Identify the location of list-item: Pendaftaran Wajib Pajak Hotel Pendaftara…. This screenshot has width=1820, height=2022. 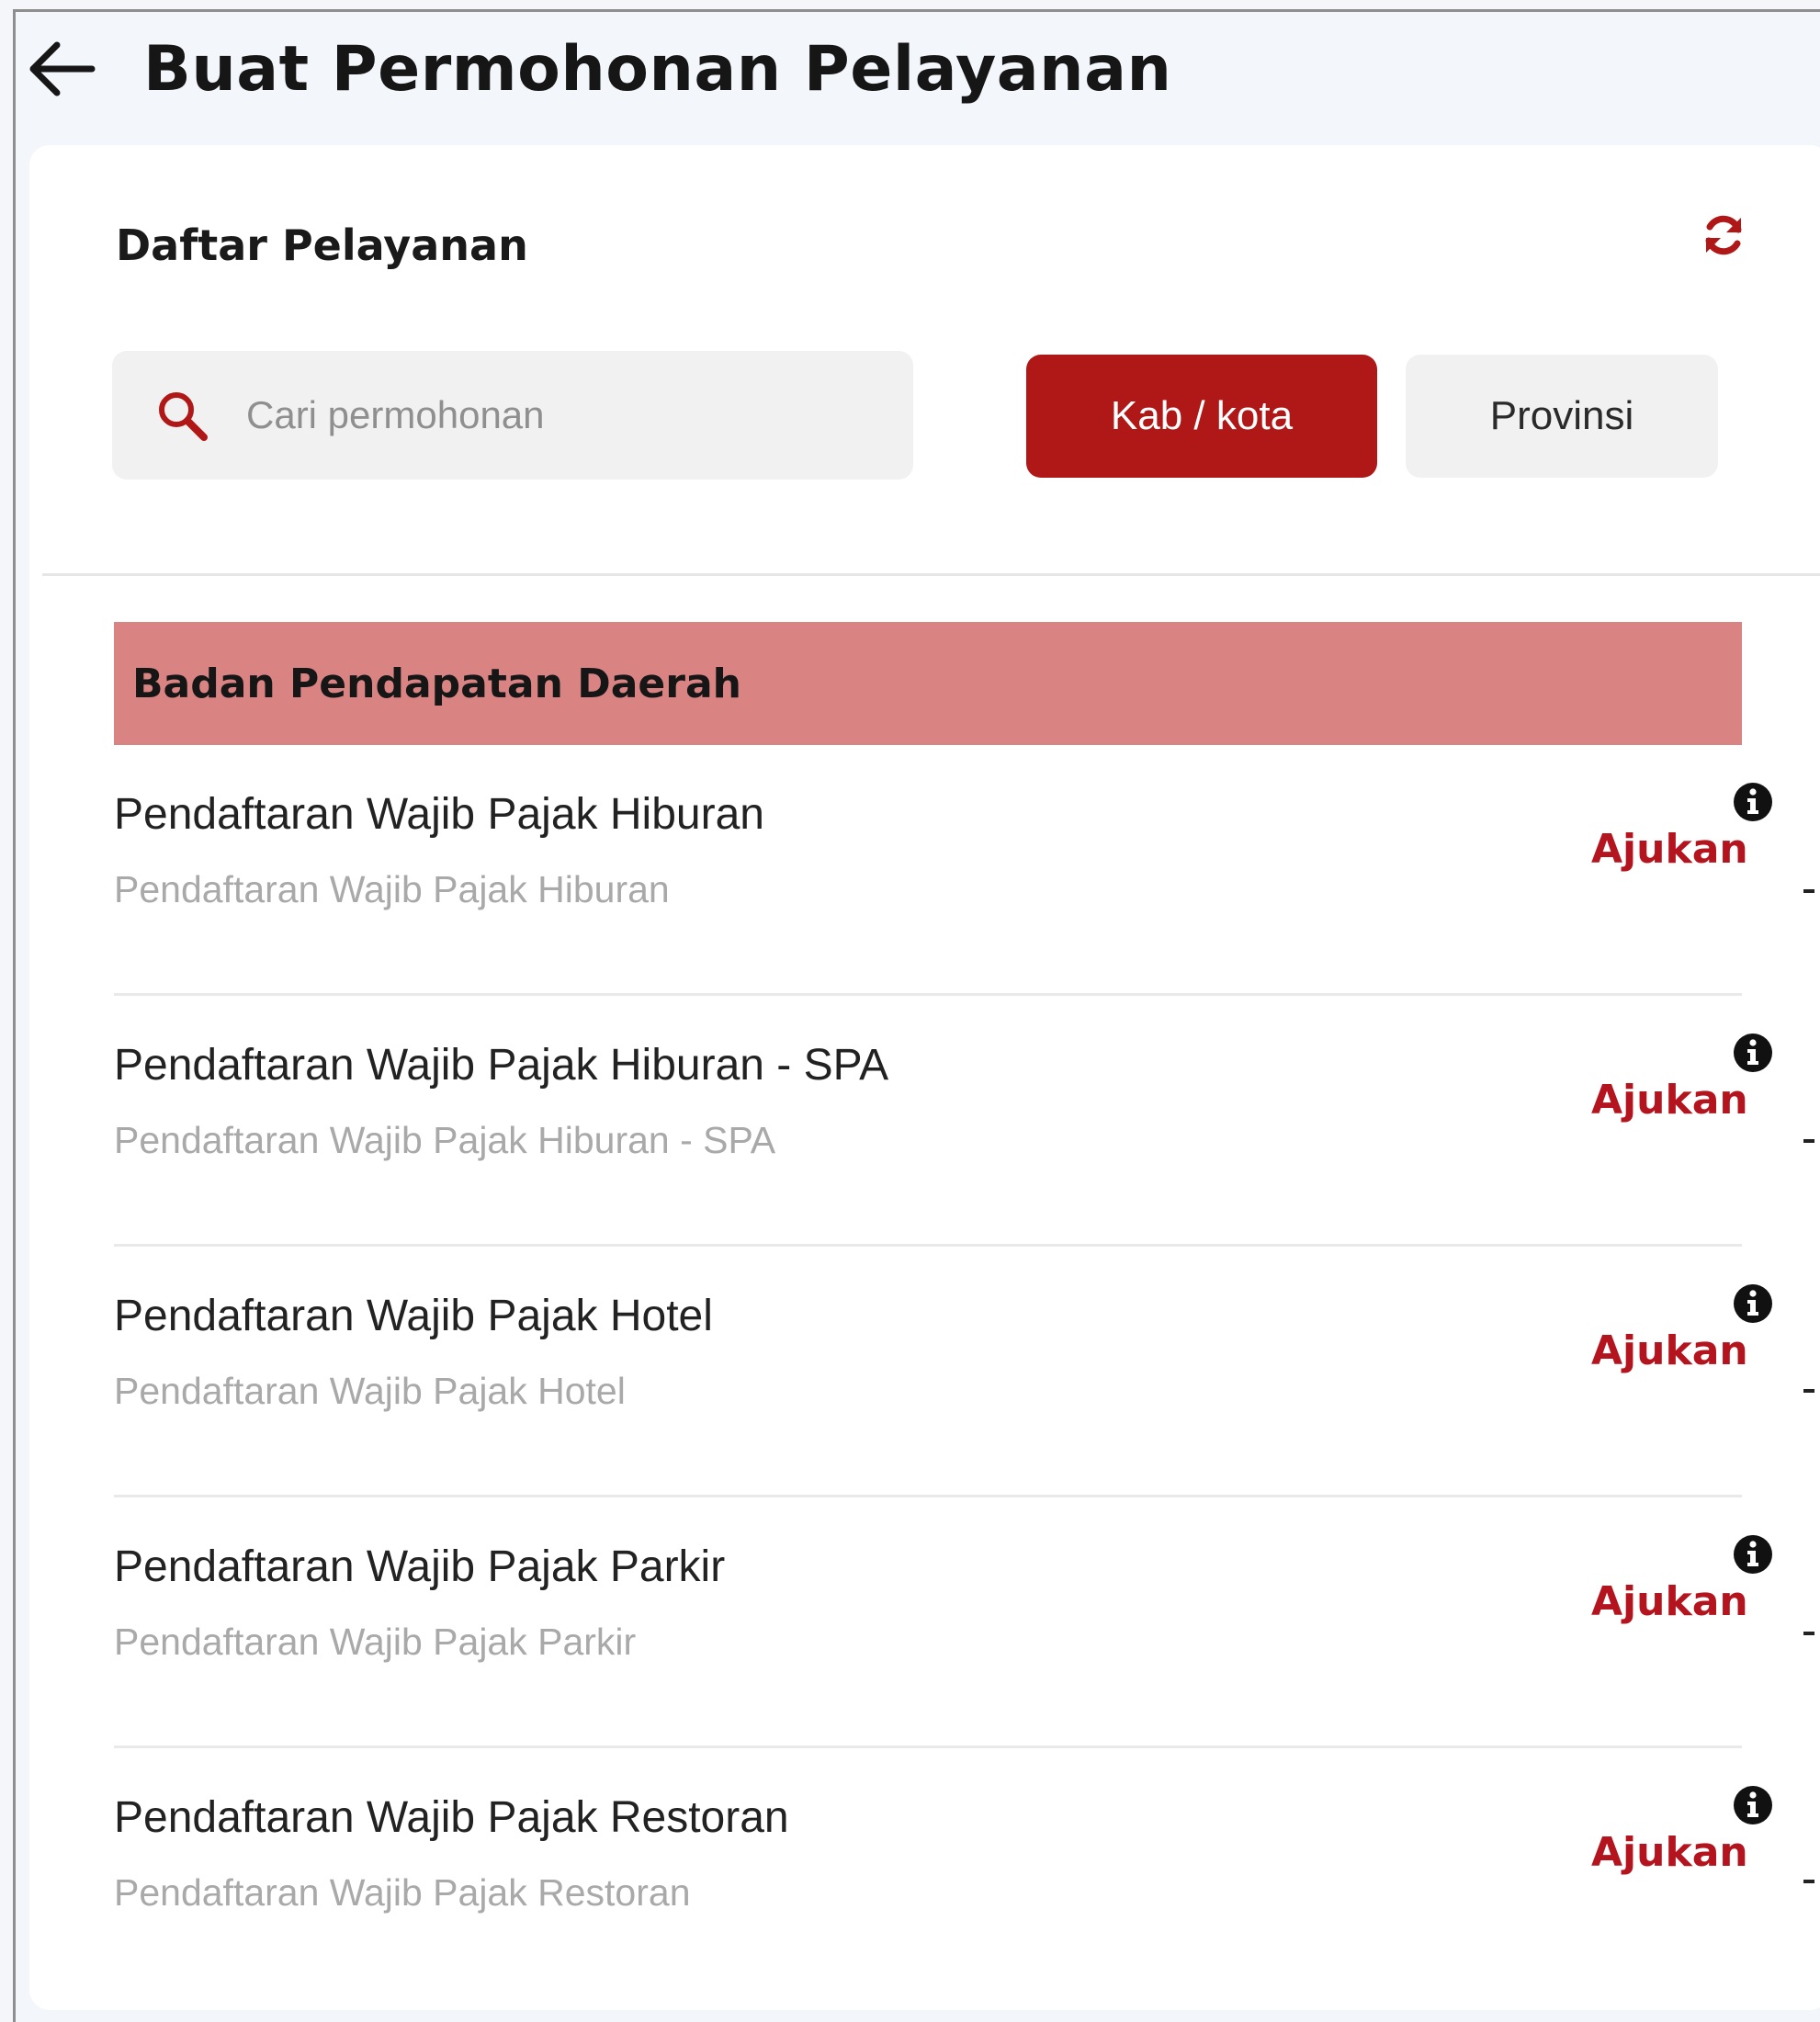
(943, 1372).